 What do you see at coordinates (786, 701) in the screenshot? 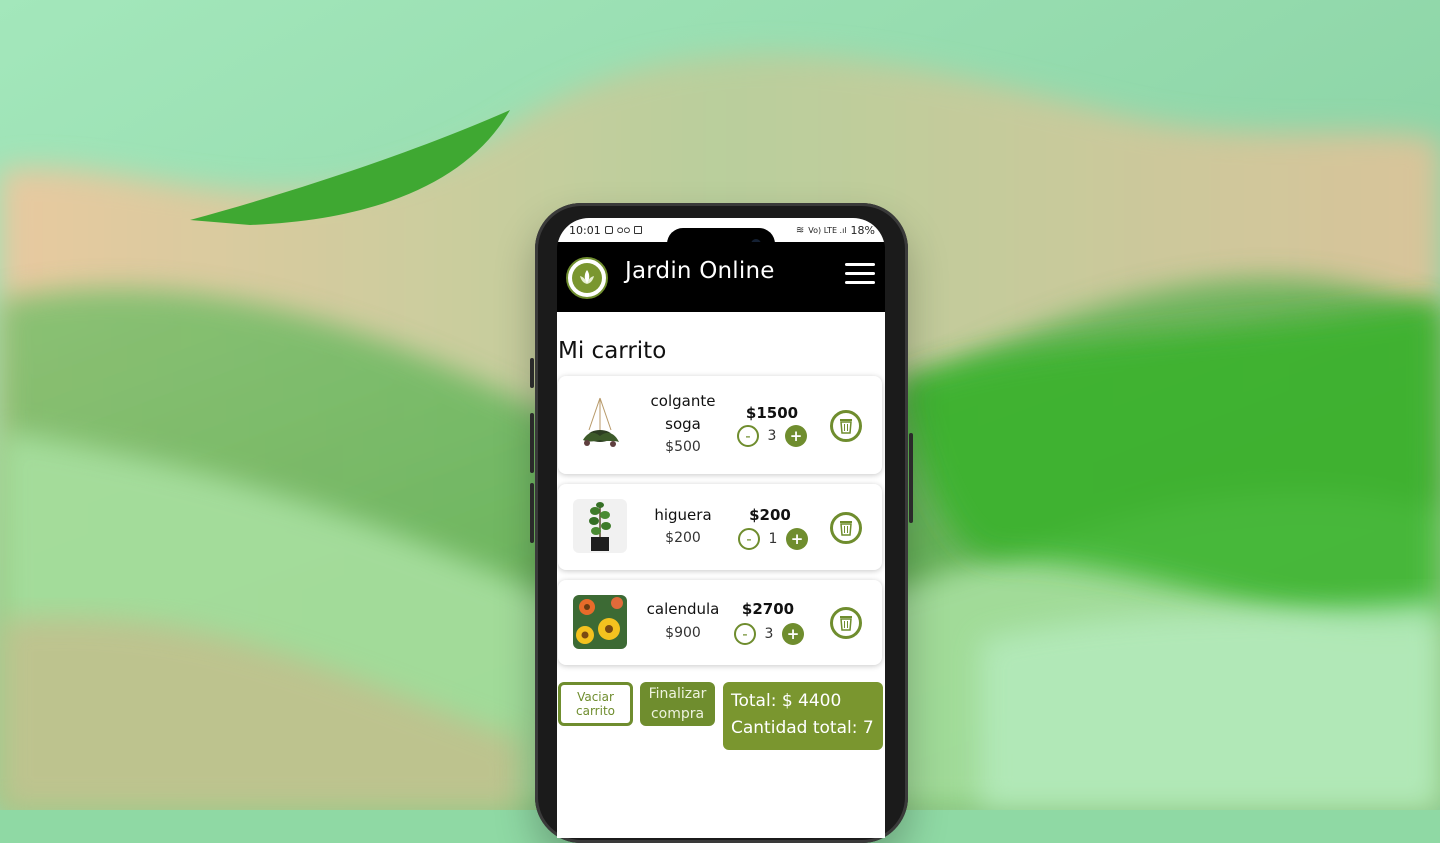
I see `cart-total: Total: $ 4400` at bounding box center [786, 701].